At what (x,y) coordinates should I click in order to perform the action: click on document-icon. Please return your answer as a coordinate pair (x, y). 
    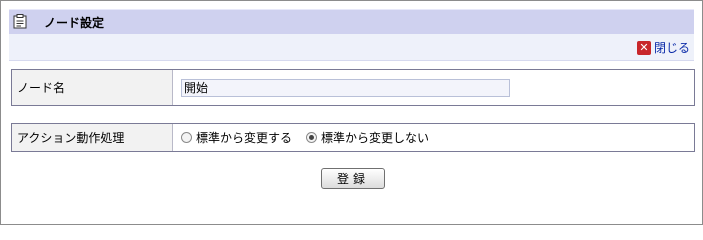
    Looking at the image, I should click on (20, 21).